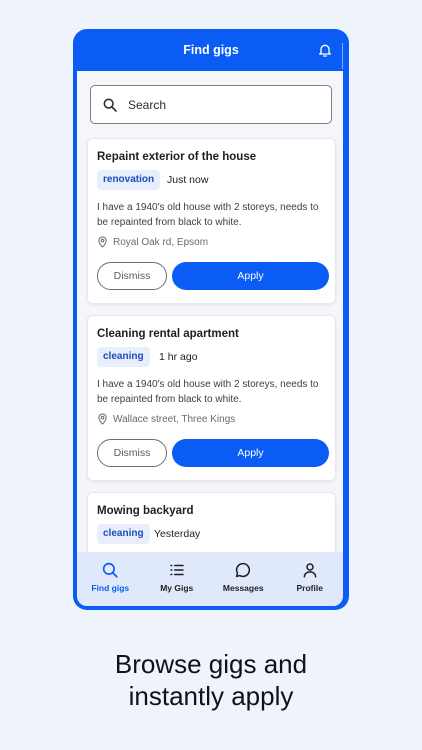 This screenshot has width=422, height=750. I want to click on posted-time: Yesterday, so click(177, 534).